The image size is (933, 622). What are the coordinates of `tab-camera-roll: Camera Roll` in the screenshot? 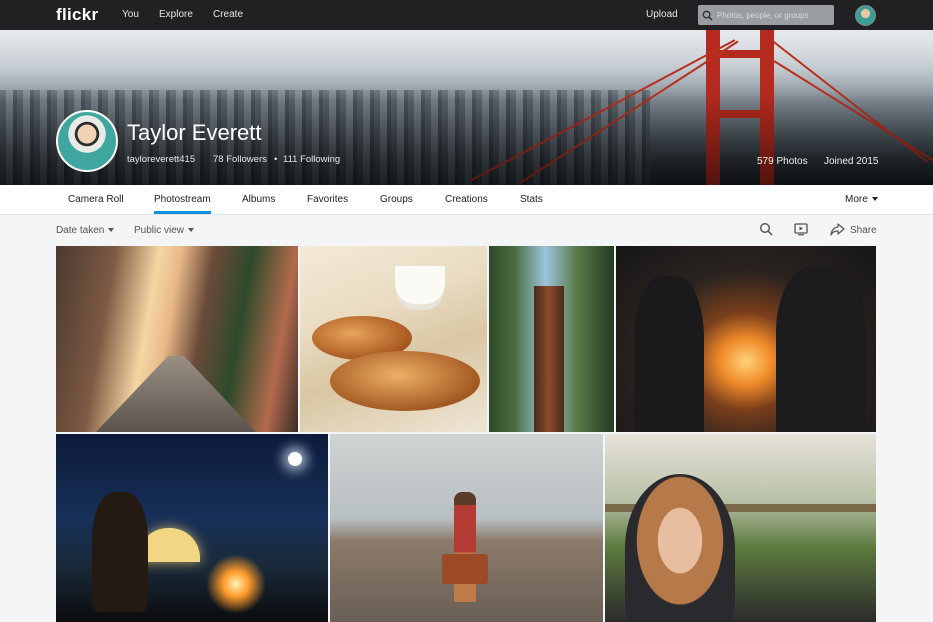 It's located at (96, 199).